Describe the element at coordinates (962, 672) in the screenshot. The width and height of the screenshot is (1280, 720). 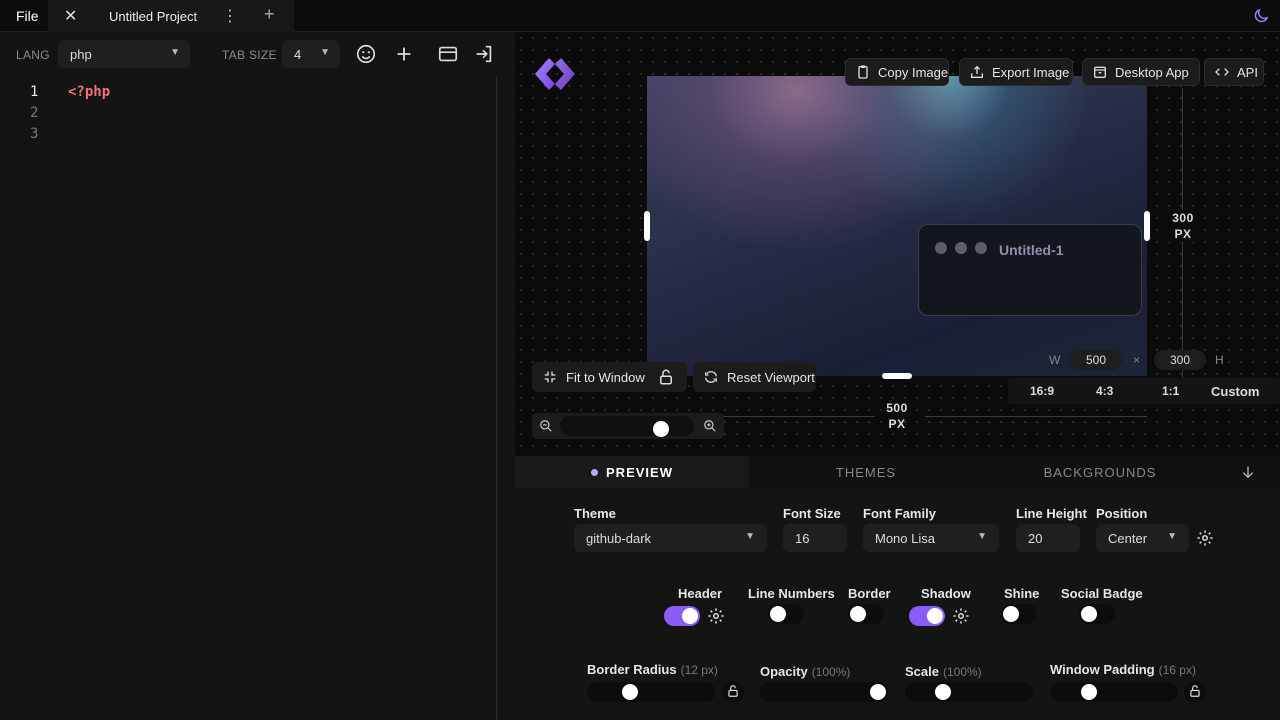
I see `scale-value: (100%)` at that location.